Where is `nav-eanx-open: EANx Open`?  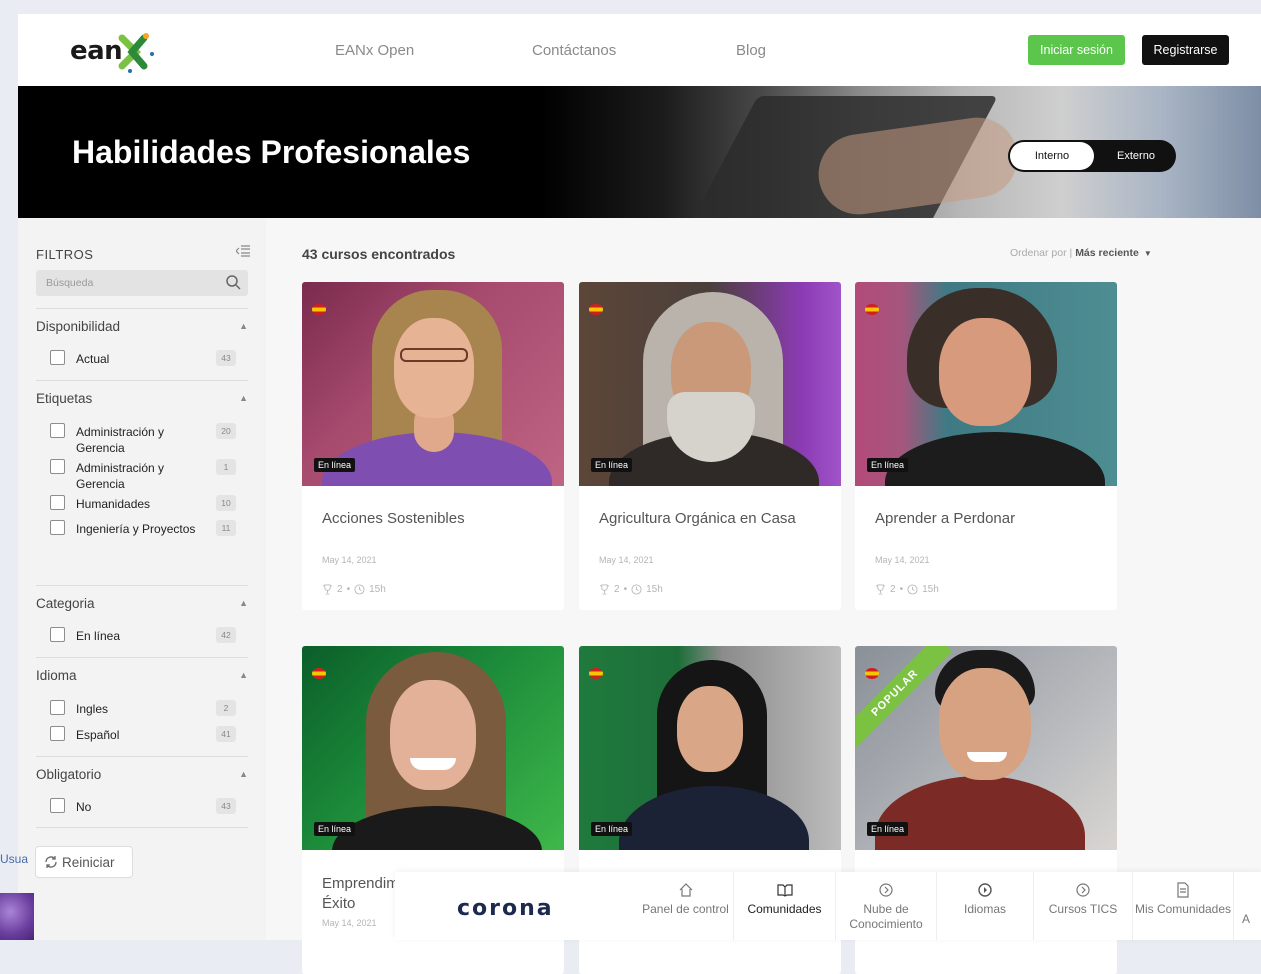 nav-eanx-open: EANx Open is located at coordinates (374, 50).